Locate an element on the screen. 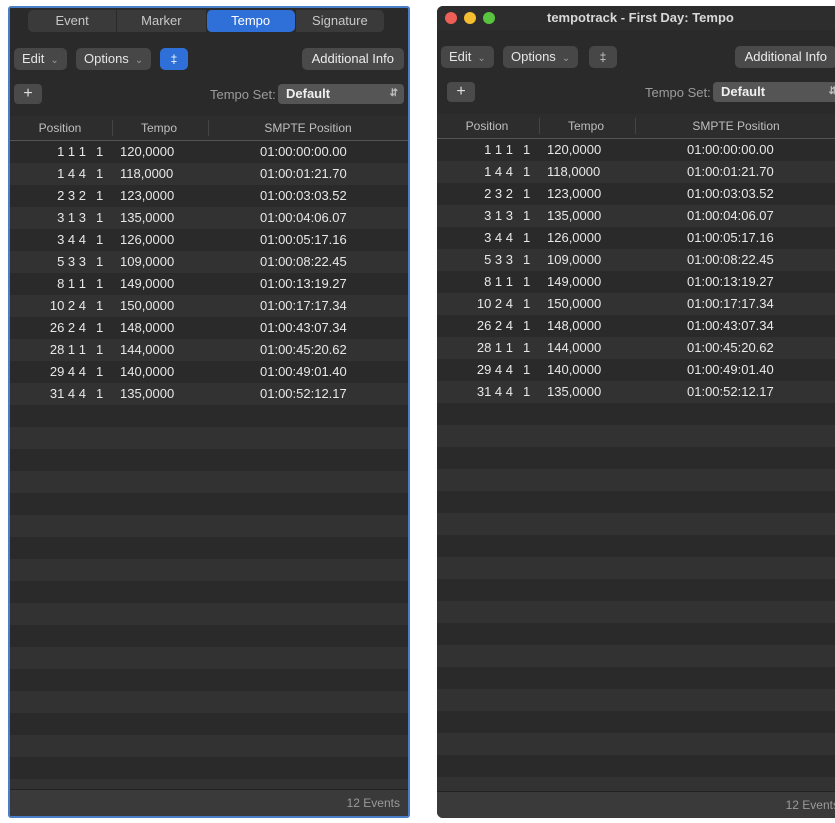 Image resolution: width=835 pixels, height=823 pixels. minimize-window-button is located at coordinates (470, 18).